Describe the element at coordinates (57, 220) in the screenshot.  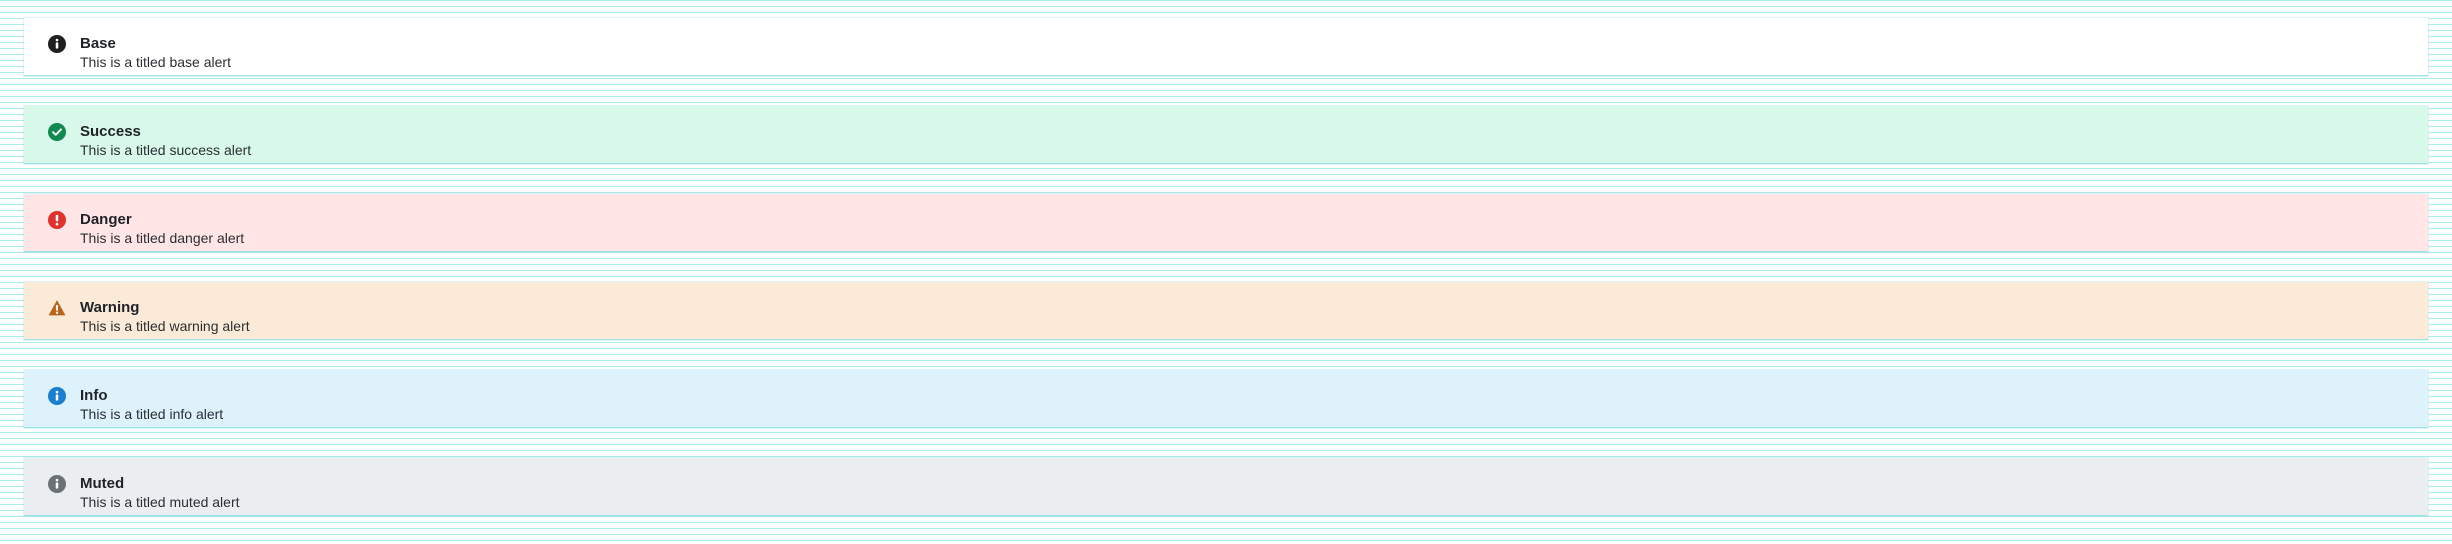
I see `exclamation-circle-icon` at that location.